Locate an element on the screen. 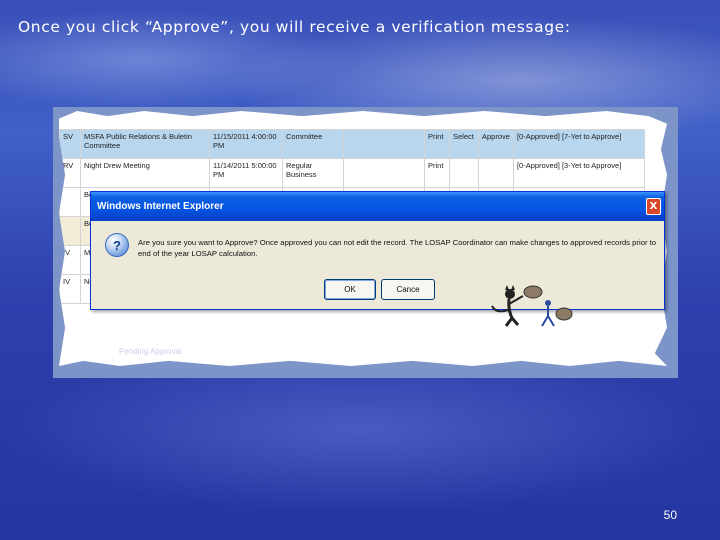  approve-link is located at coordinates (496, 173).